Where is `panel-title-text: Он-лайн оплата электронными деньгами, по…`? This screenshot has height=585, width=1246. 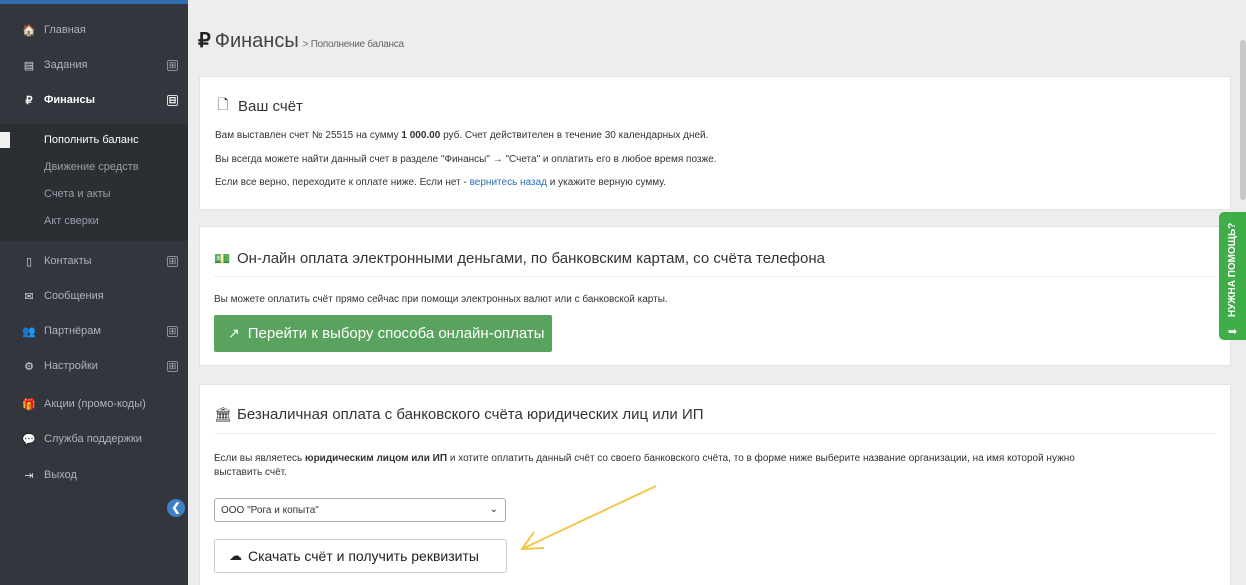
panel-title-text: Он-лайн оплата электронными деньгами, по… is located at coordinates (531, 258).